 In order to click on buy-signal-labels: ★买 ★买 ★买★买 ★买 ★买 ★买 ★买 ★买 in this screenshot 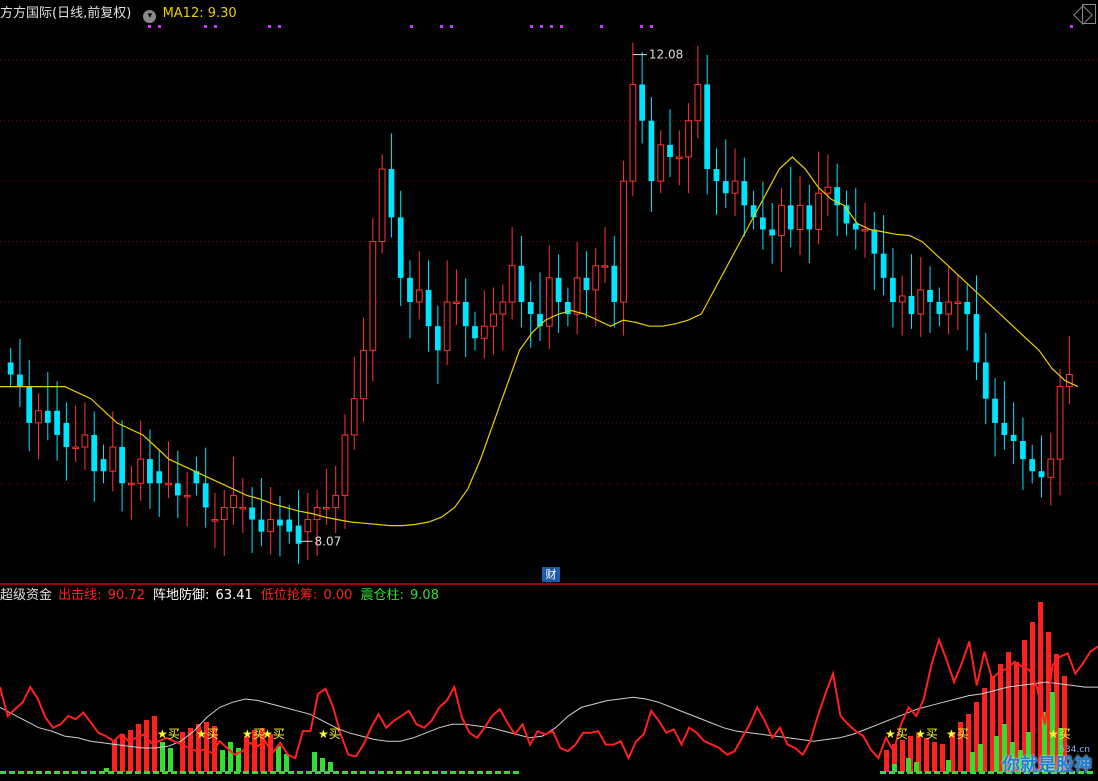, I will do `click(614, 734)`.